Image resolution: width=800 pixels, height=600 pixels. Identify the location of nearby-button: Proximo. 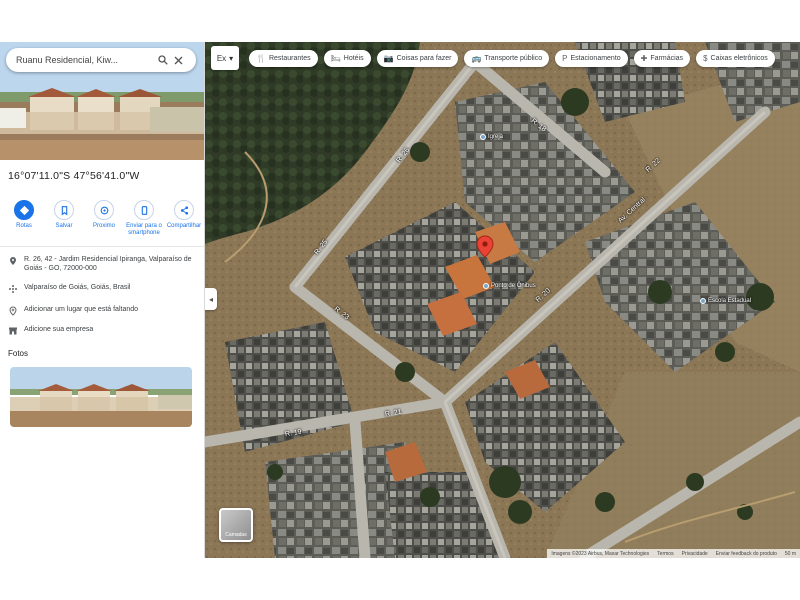
(104, 218).